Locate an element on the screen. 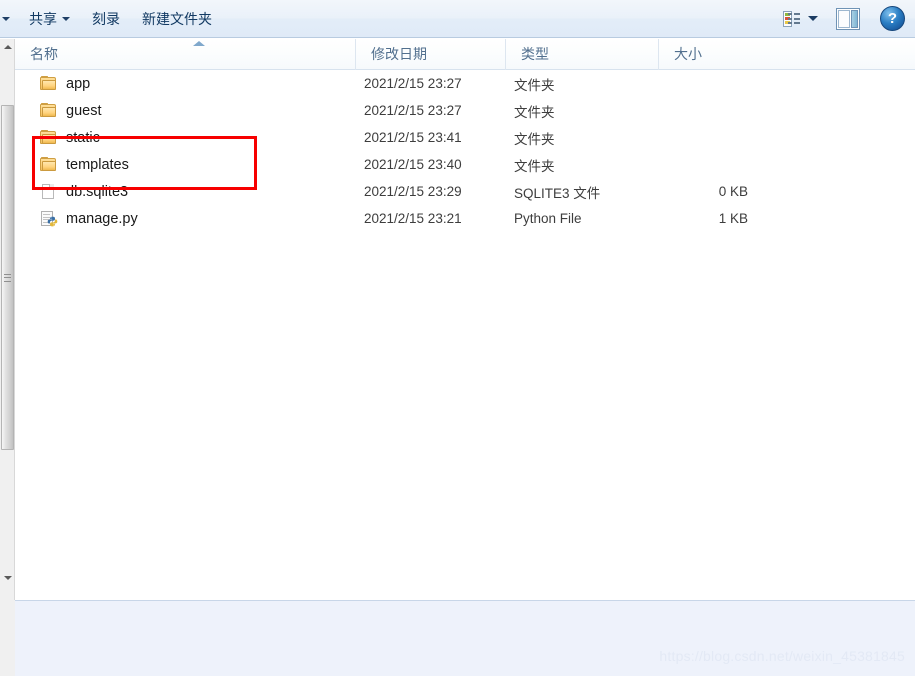 Image resolution: width=915 pixels, height=676 pixels. new-folder-button: 新建文件夹 is located at coordinates (177, 19).